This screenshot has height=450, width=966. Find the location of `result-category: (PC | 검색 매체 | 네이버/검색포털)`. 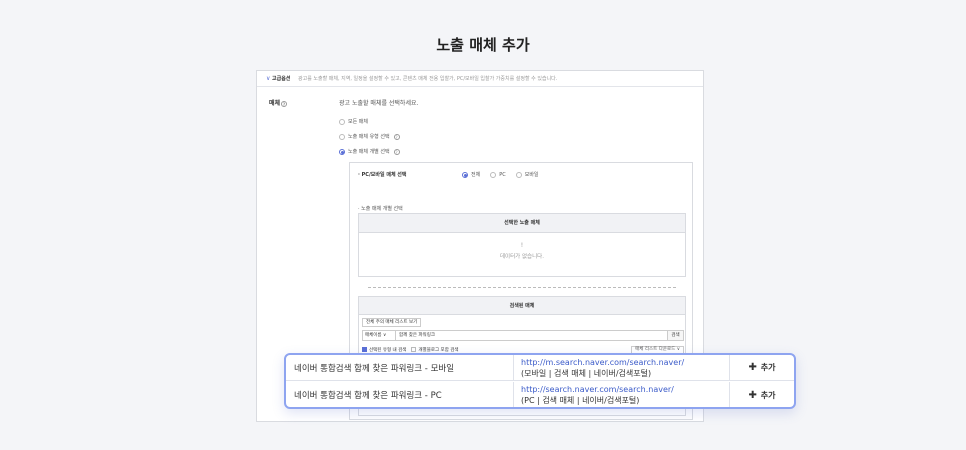

result-category: (PC | 검색 매체 | 네이버/검색포털) is located at coordinates (580, 400).